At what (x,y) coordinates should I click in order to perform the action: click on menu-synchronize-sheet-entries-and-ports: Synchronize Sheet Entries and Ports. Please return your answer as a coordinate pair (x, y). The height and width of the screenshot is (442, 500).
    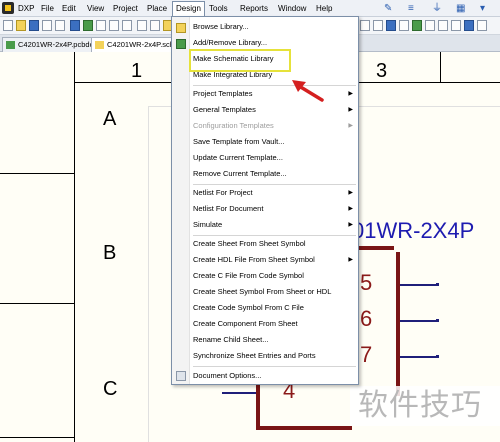
    Looking at the image, I should click on (275, 356).